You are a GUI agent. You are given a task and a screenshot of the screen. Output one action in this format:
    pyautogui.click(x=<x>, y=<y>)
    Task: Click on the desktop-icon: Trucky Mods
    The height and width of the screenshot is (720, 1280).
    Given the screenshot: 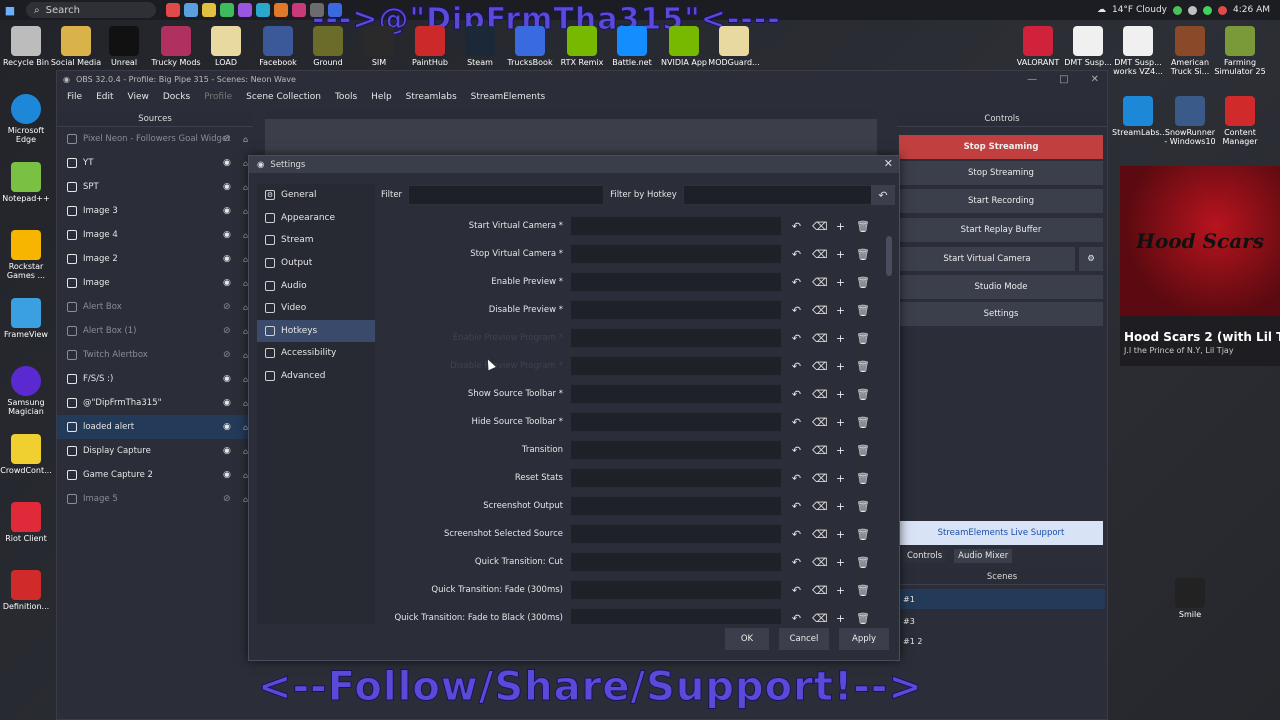 What is the action you would take?
    pyautogui.click(x=176, y=46)
    